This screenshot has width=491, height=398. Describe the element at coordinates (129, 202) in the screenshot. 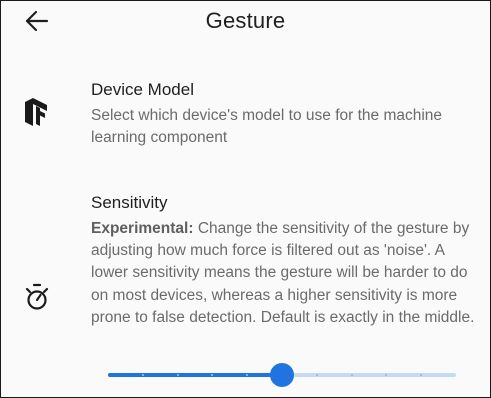

I see `sensitivity-title: Sensitivity` at that location.